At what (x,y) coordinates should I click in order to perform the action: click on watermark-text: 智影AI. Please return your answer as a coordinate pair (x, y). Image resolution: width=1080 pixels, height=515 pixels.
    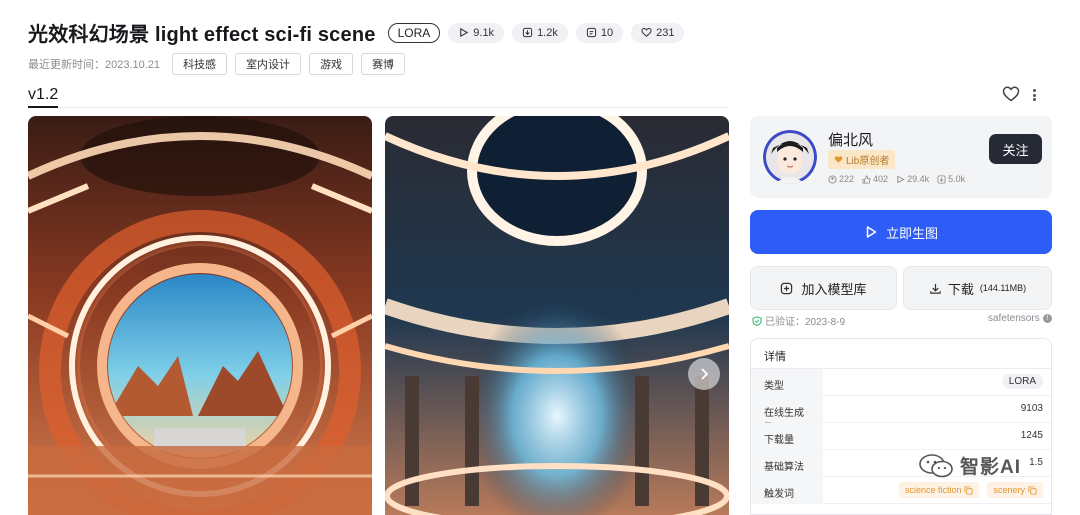
    Looking at the image, I should click on (991, 467).